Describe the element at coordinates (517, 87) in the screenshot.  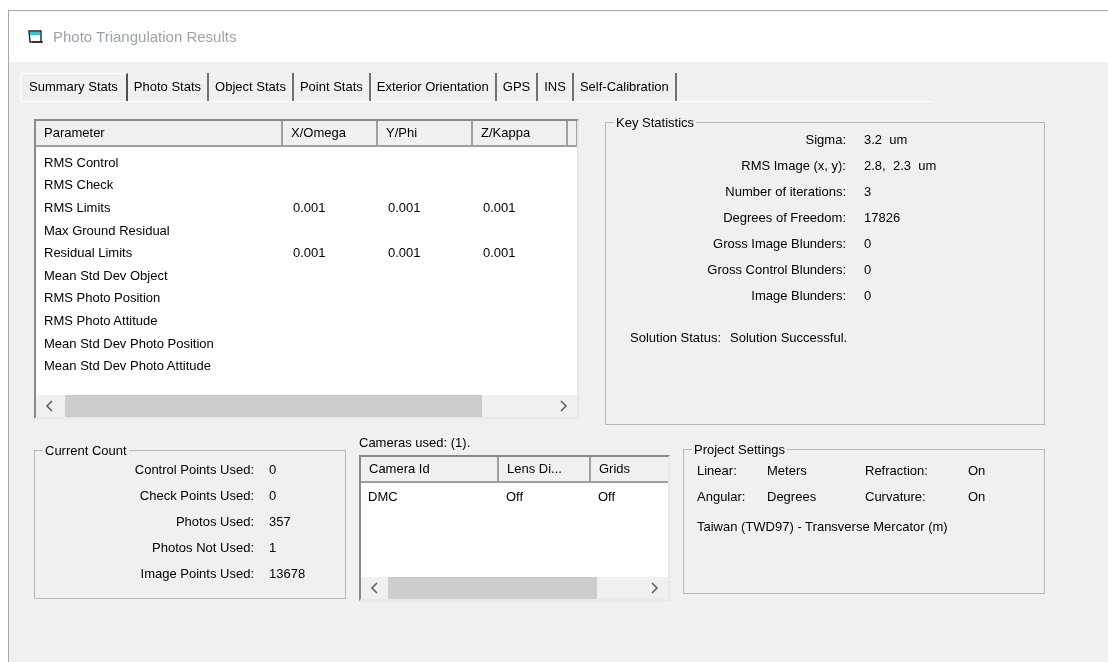
I see `tab: GPS` at that location.